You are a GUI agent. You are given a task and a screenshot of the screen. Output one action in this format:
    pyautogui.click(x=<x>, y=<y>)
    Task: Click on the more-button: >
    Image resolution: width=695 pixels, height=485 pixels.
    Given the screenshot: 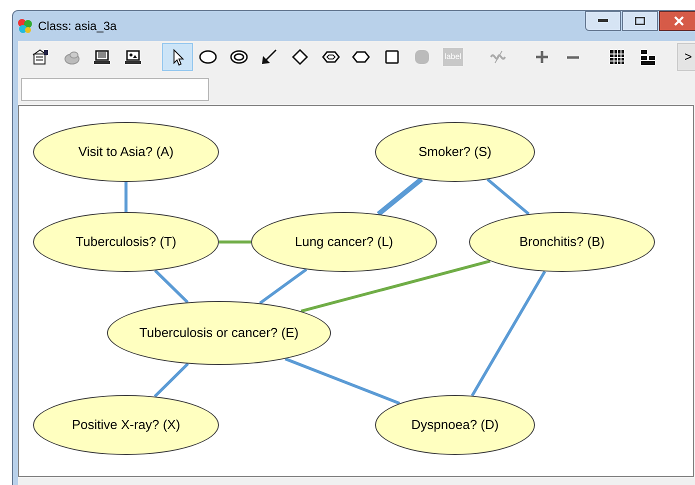 What is the action you would take?
    pyautogui.click(x=686, y=57)
    